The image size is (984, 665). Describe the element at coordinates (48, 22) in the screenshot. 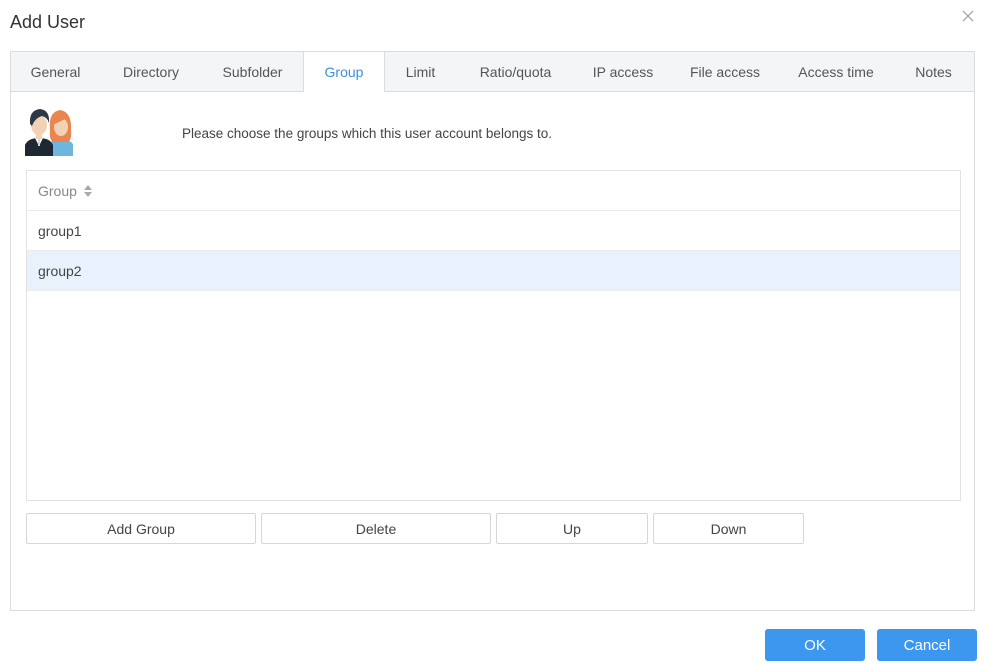

I see `dialog-title: Add User` at that location.